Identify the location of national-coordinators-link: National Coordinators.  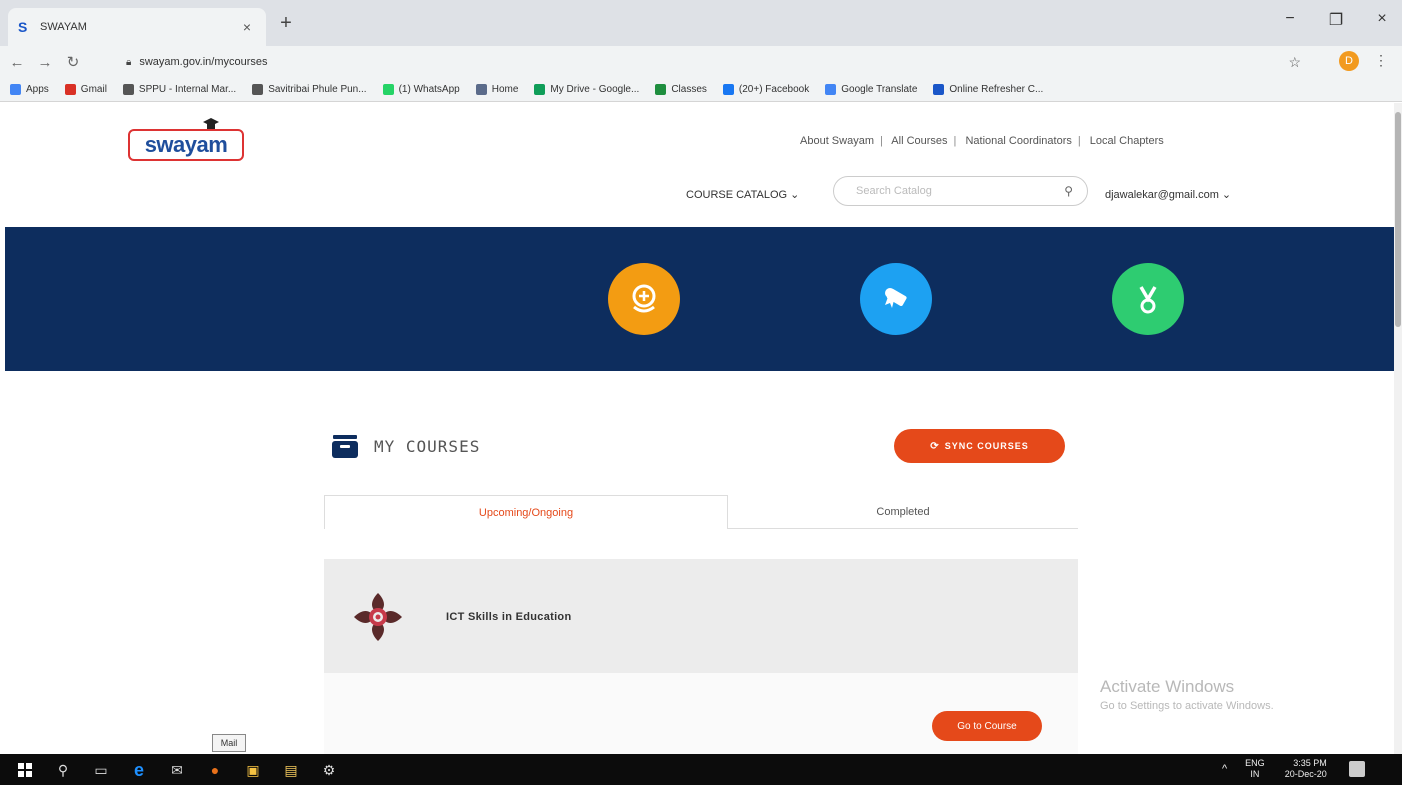
(1018, 141).